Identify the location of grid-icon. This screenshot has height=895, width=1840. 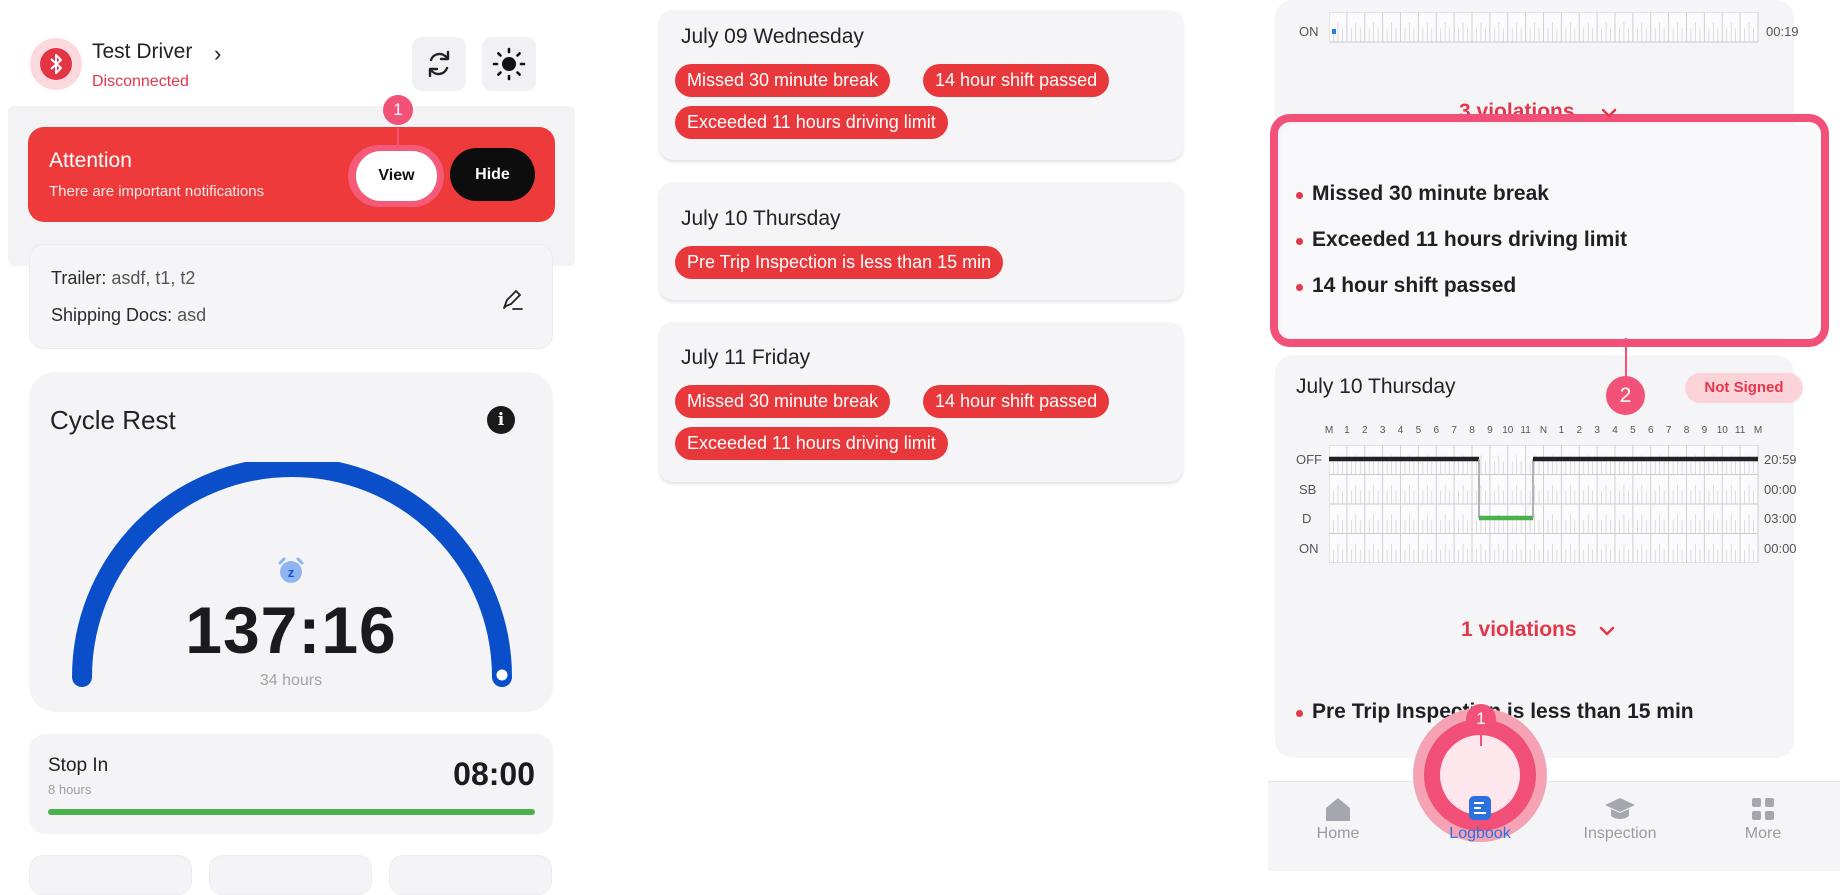
(1763, 809).